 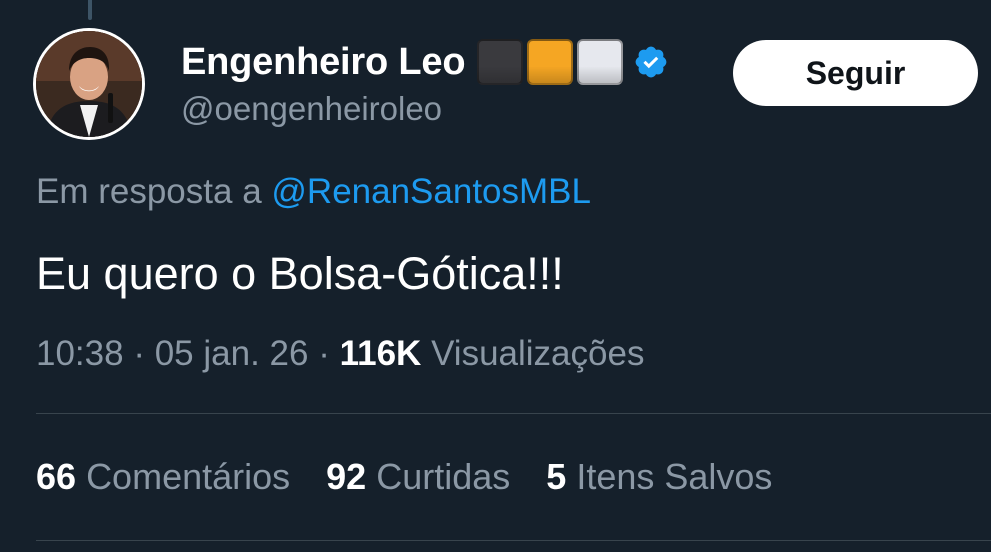 What do you see at coordinates (443, 476) in the screenshot?
I see `likes-label: Curtidas` at bounding box center [443, 476].